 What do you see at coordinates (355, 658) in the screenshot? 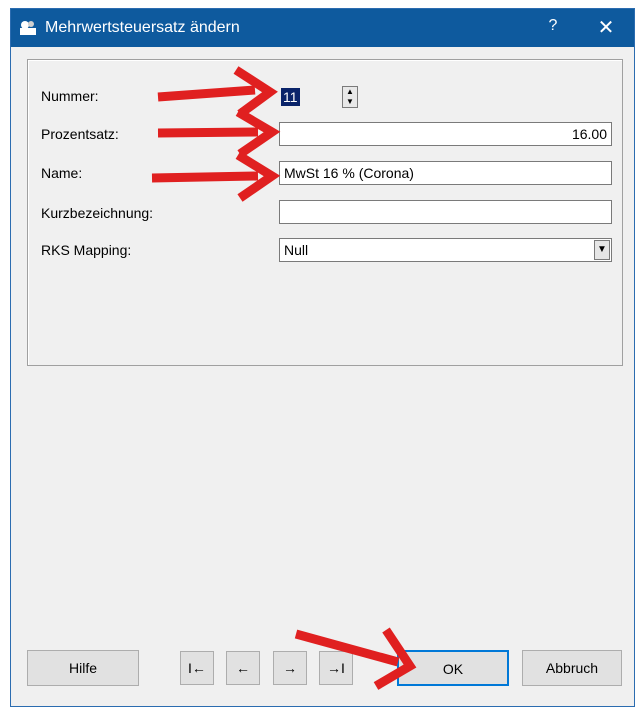
I see `arrow-ok-icon` at bounding box center [355, 658].